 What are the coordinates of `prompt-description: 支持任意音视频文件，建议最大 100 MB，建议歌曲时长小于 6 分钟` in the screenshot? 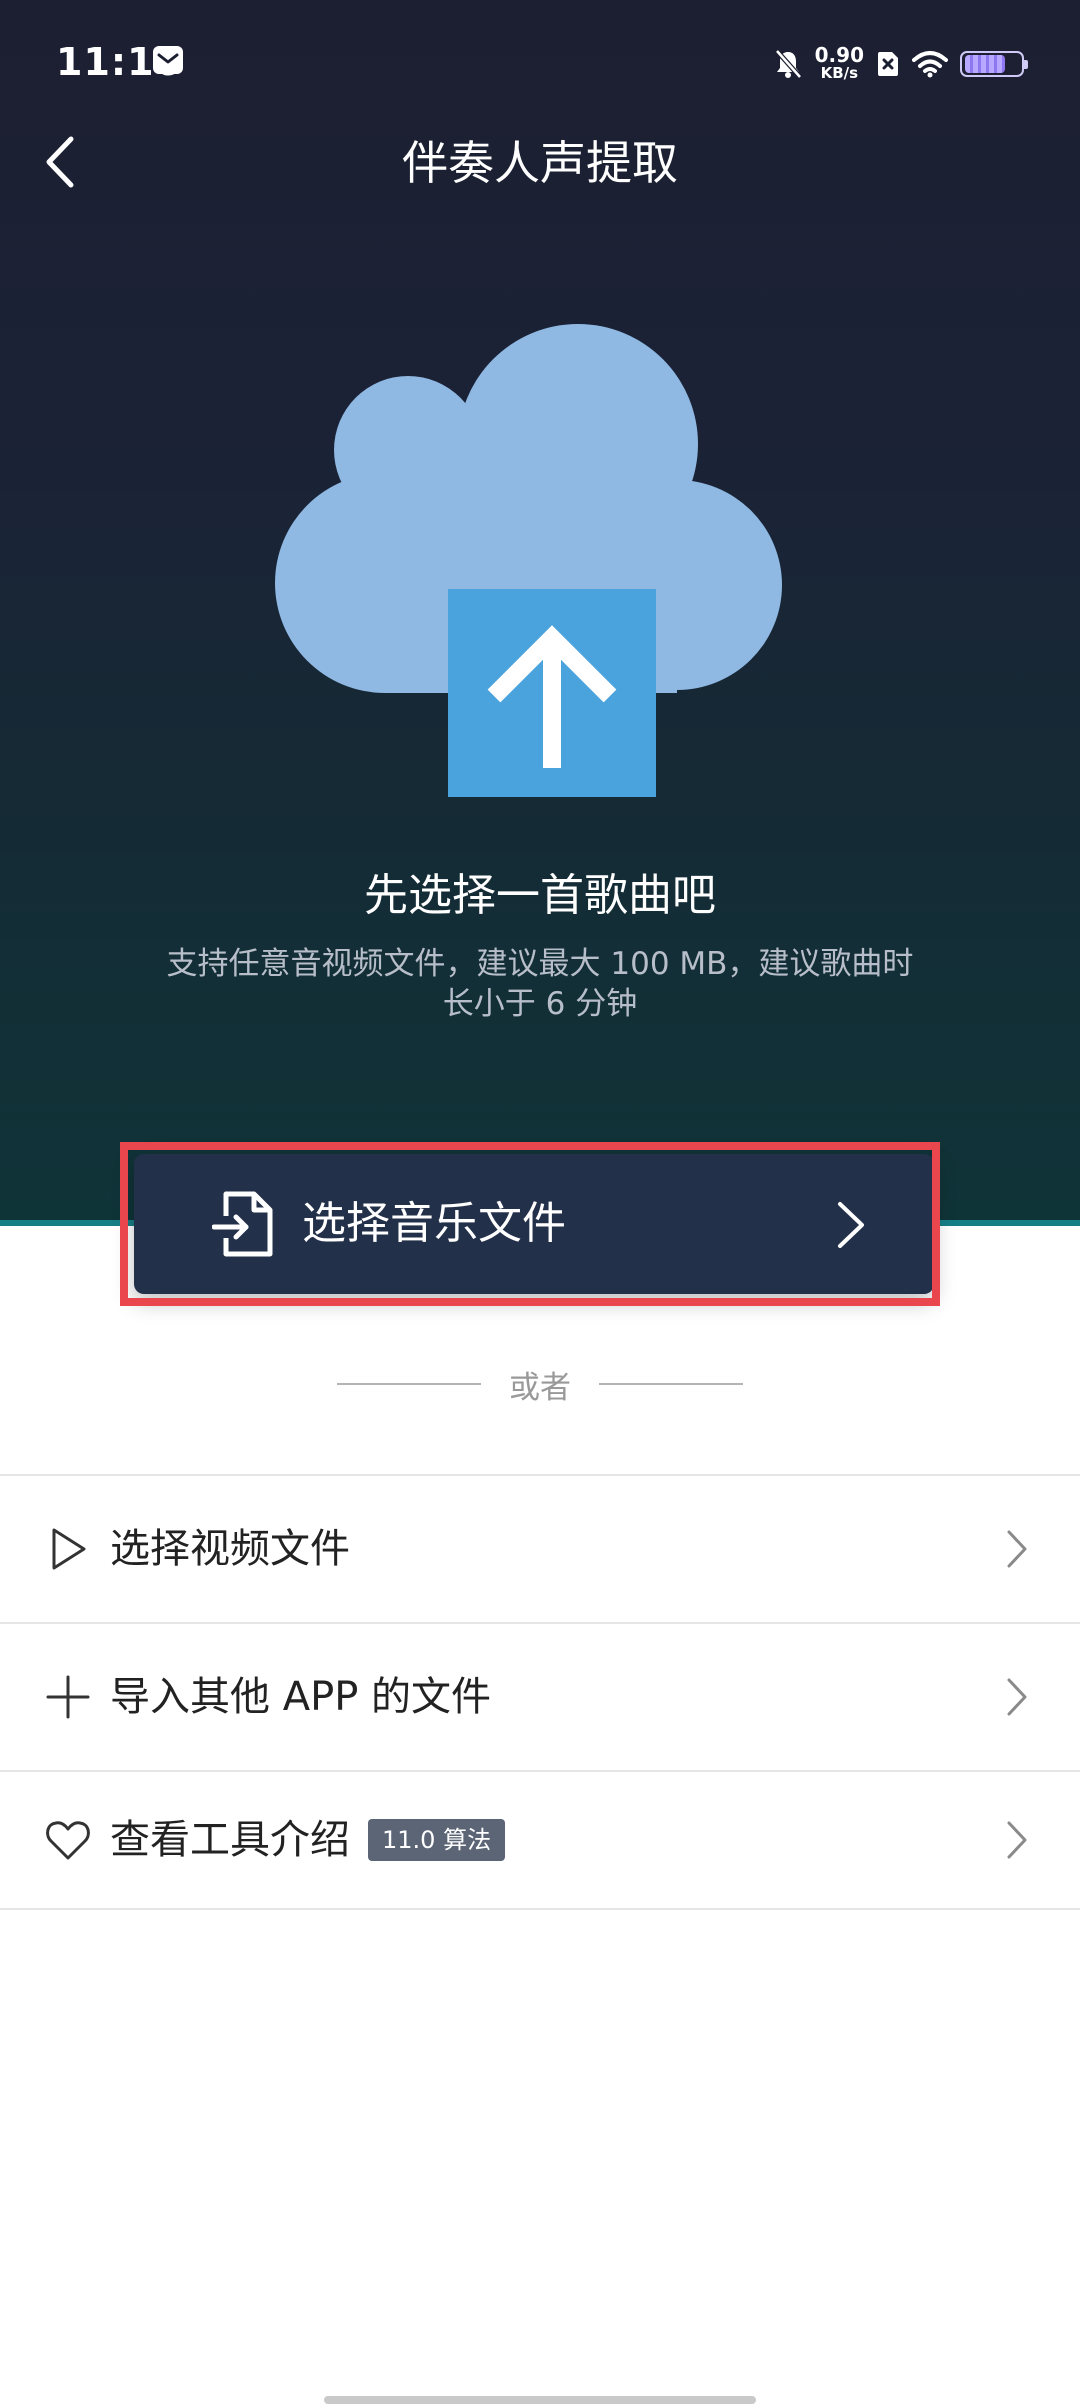 It's located at (540, 984).